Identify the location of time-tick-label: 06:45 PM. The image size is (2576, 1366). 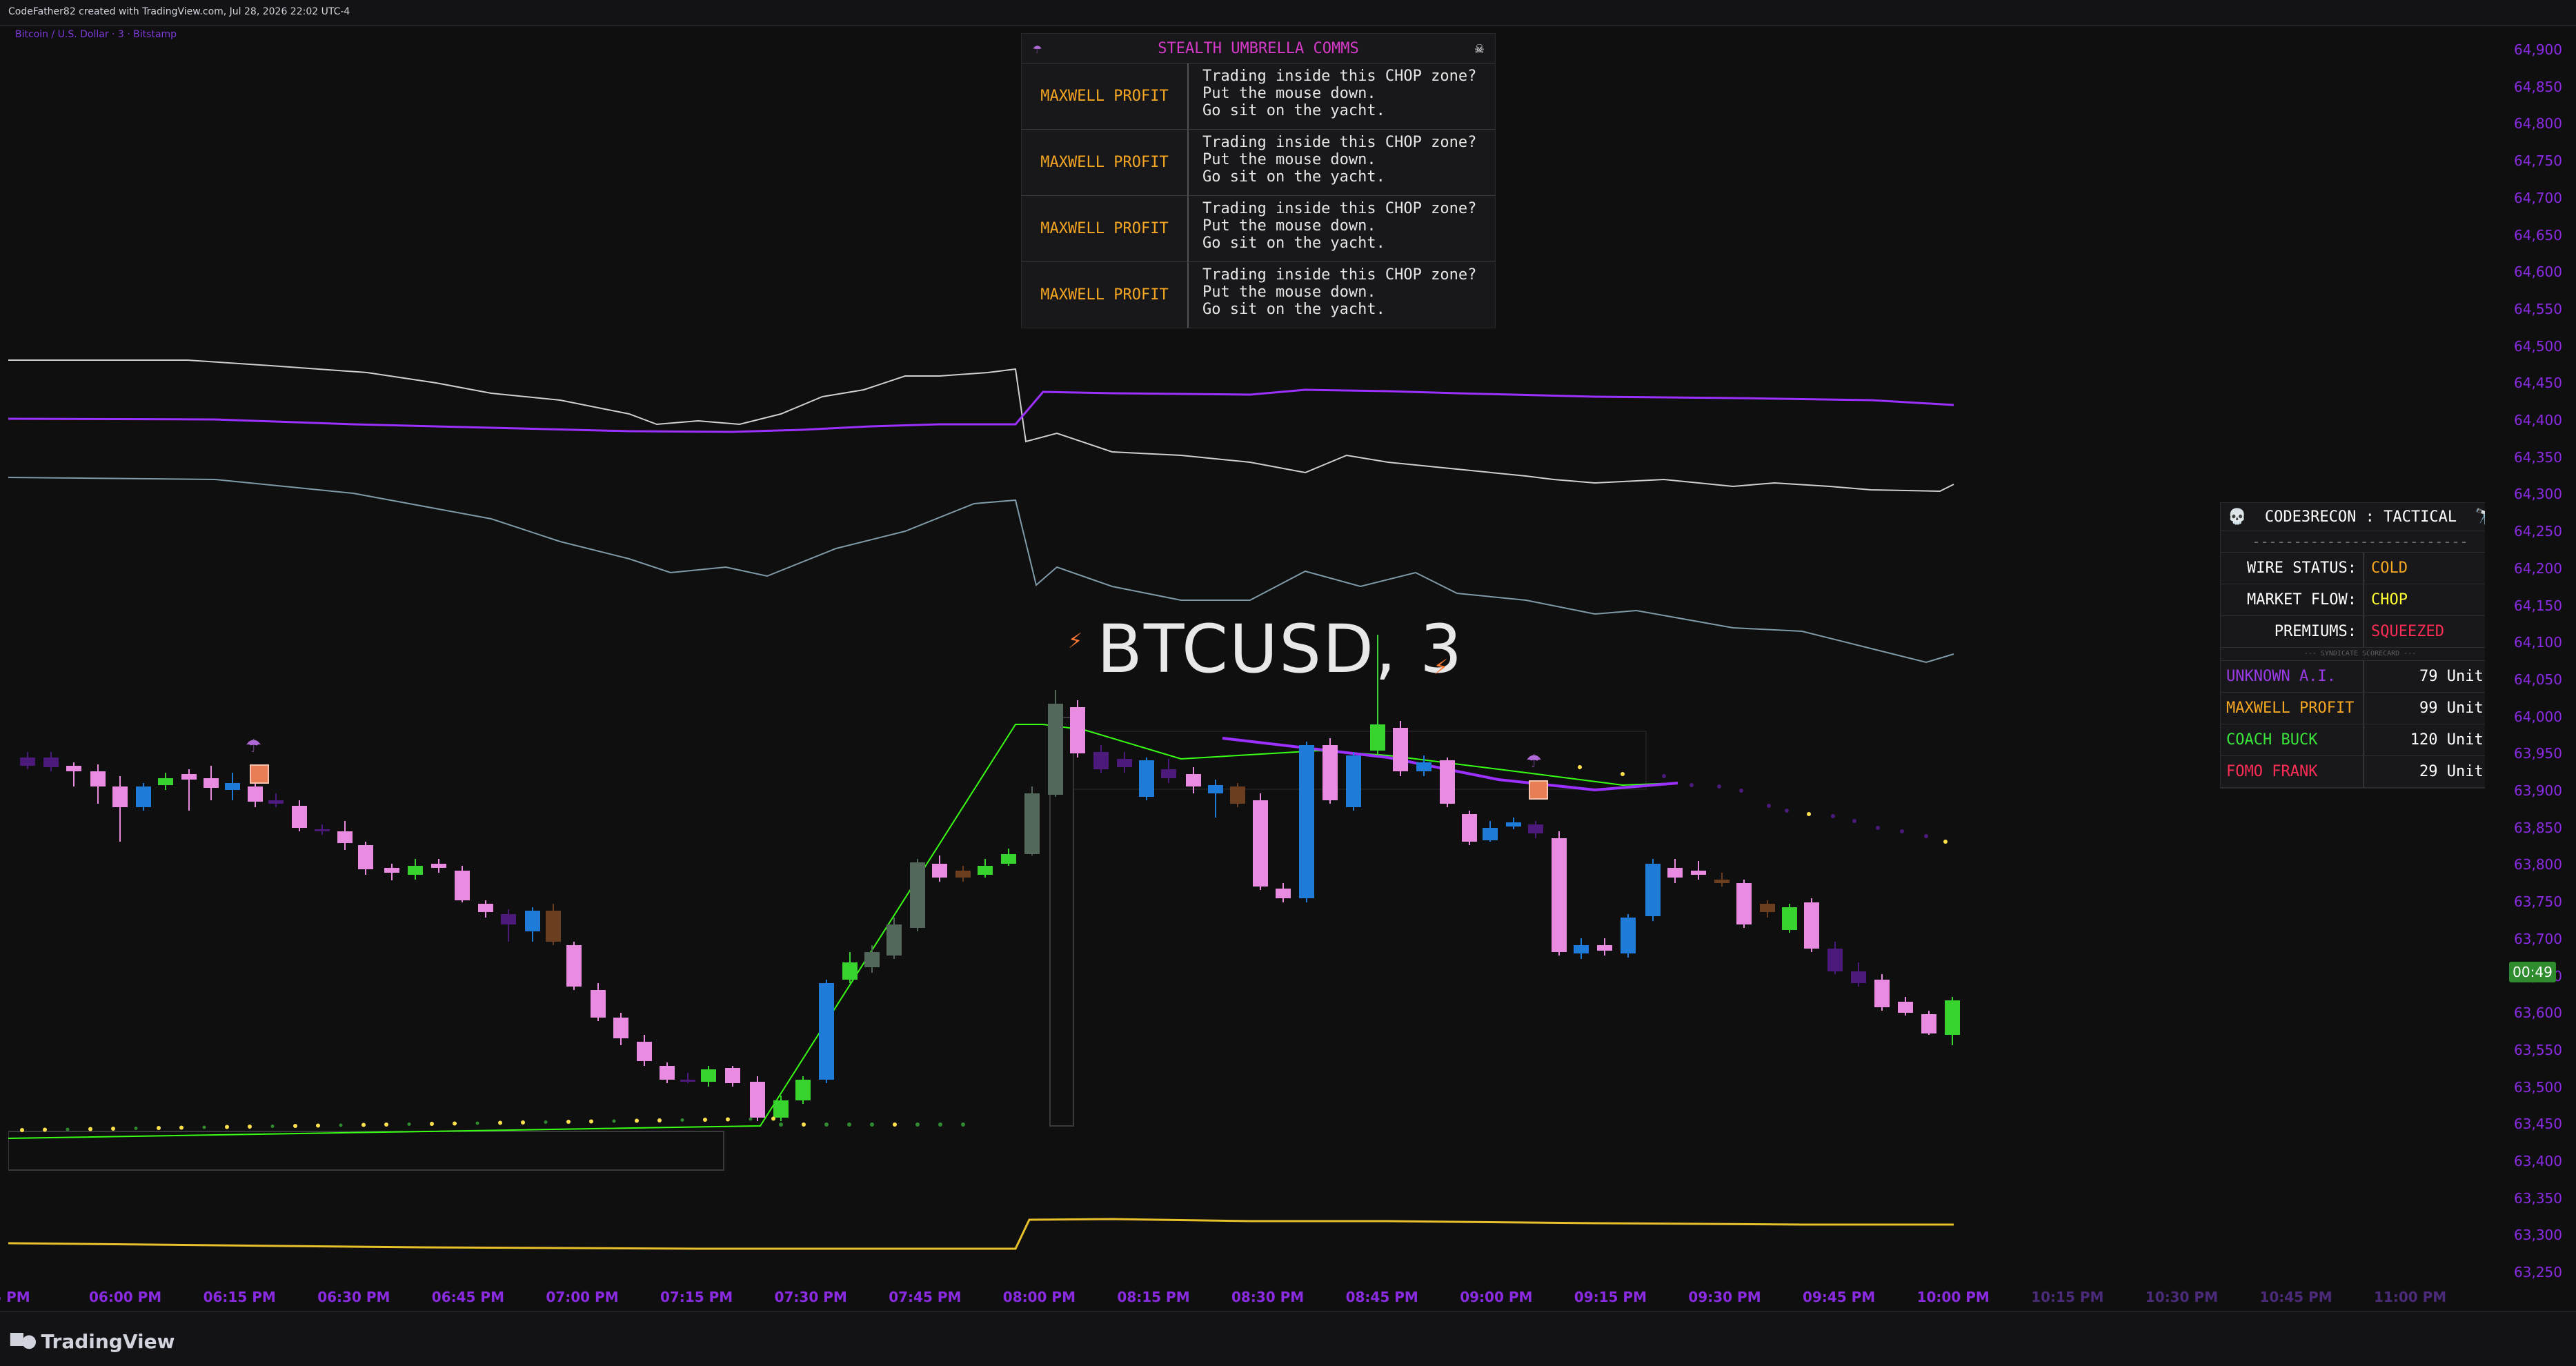
(467, 1297).